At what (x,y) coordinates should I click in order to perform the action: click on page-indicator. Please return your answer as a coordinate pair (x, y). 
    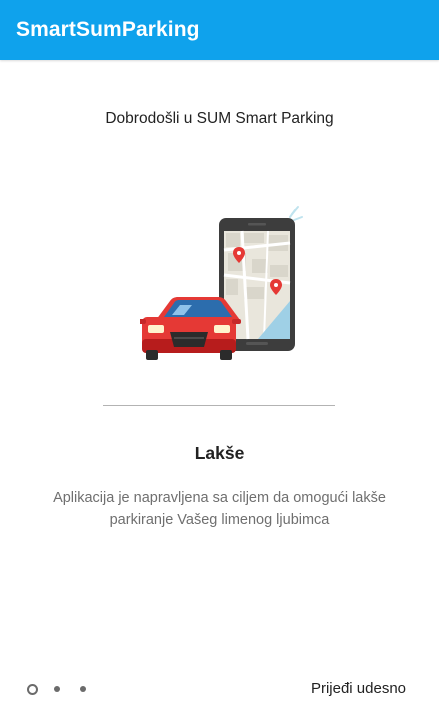
    Looking at the image, I should click on (56, 689).